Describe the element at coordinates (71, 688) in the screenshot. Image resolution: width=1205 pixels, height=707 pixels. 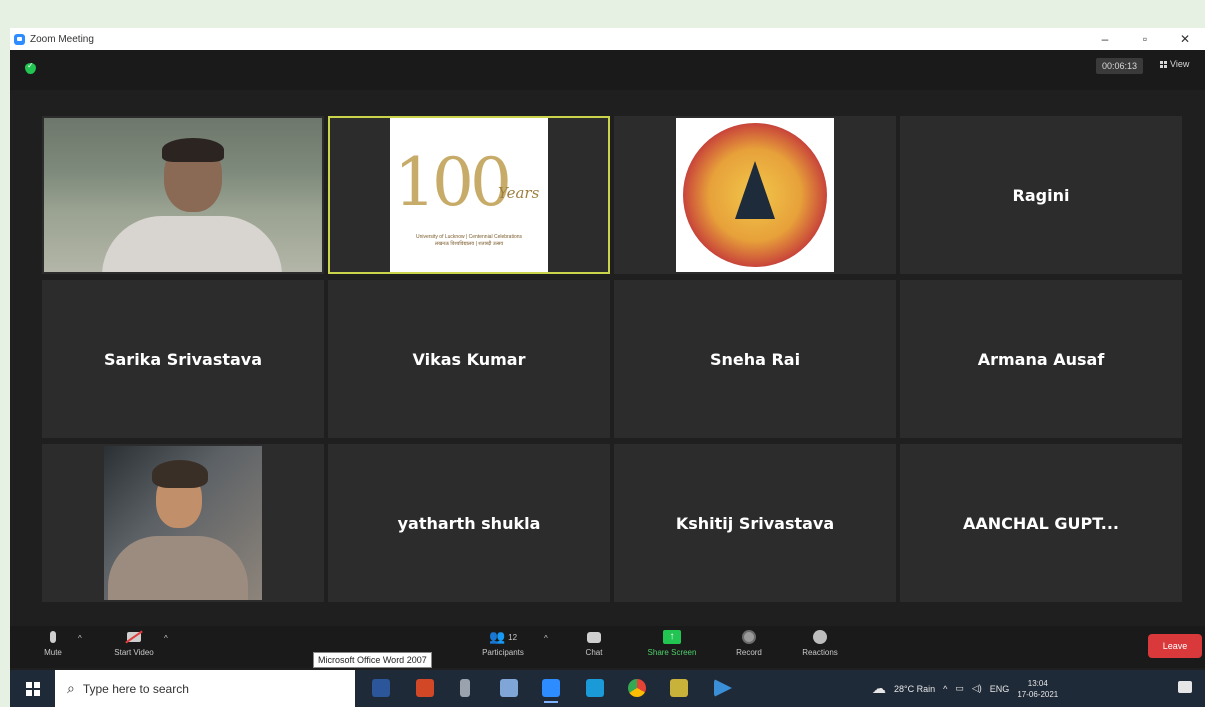
I see `search-icon: ⌕` at that location.